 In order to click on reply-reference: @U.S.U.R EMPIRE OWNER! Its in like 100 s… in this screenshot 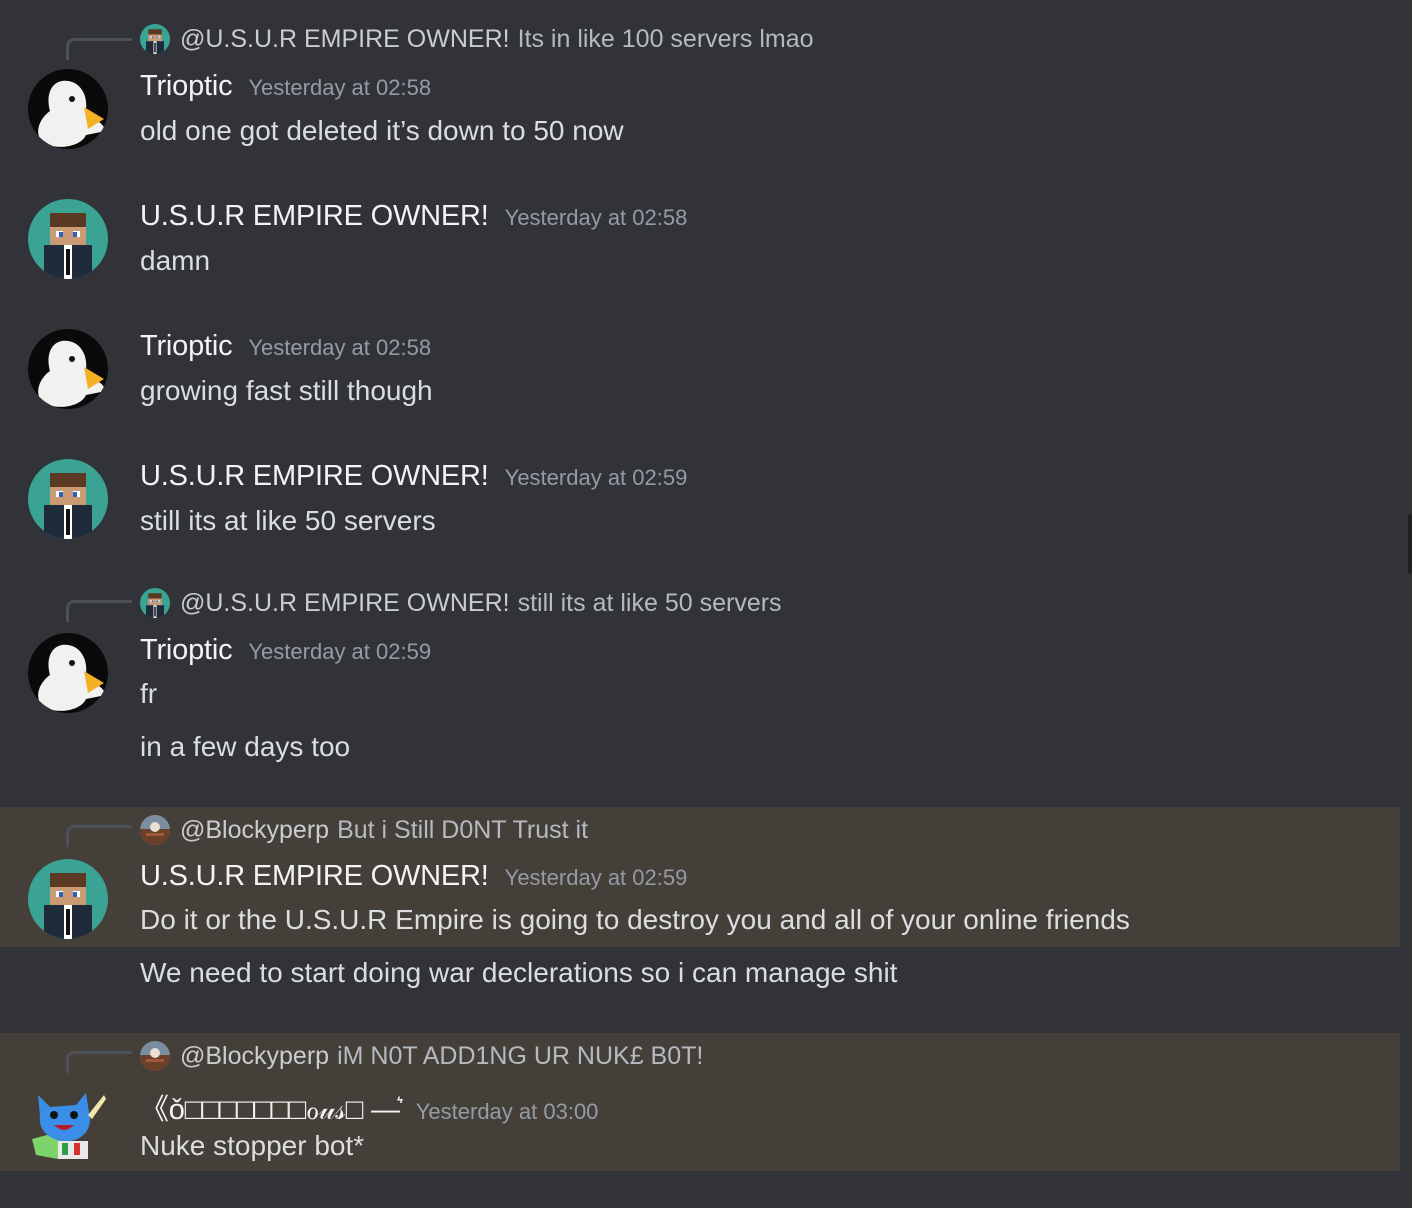, I will do `click(477, 39)`.